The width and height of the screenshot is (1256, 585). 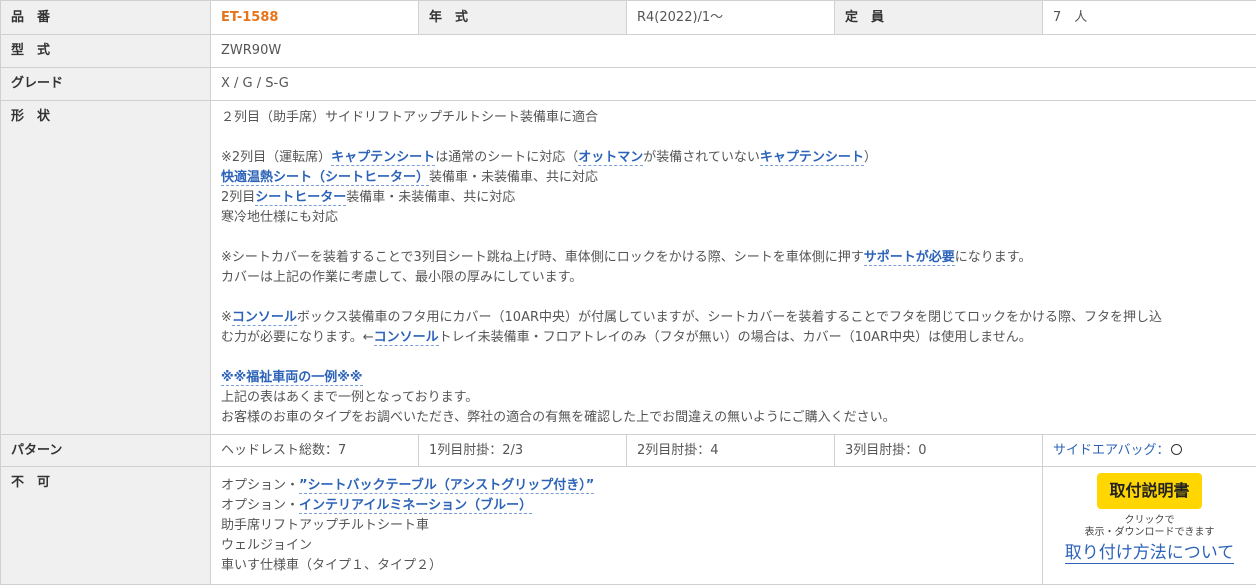 I want to click on product-no-label: 品 番, so click(x=106, y=18).